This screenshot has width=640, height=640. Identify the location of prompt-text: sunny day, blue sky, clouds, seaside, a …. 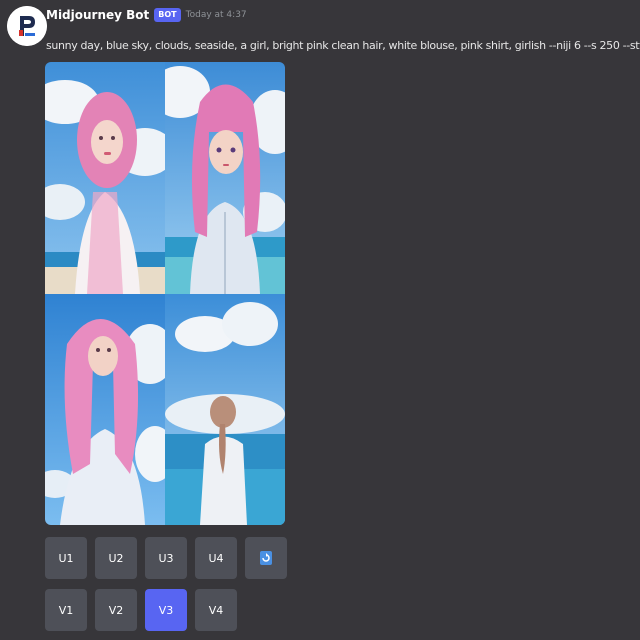
(343, 45).